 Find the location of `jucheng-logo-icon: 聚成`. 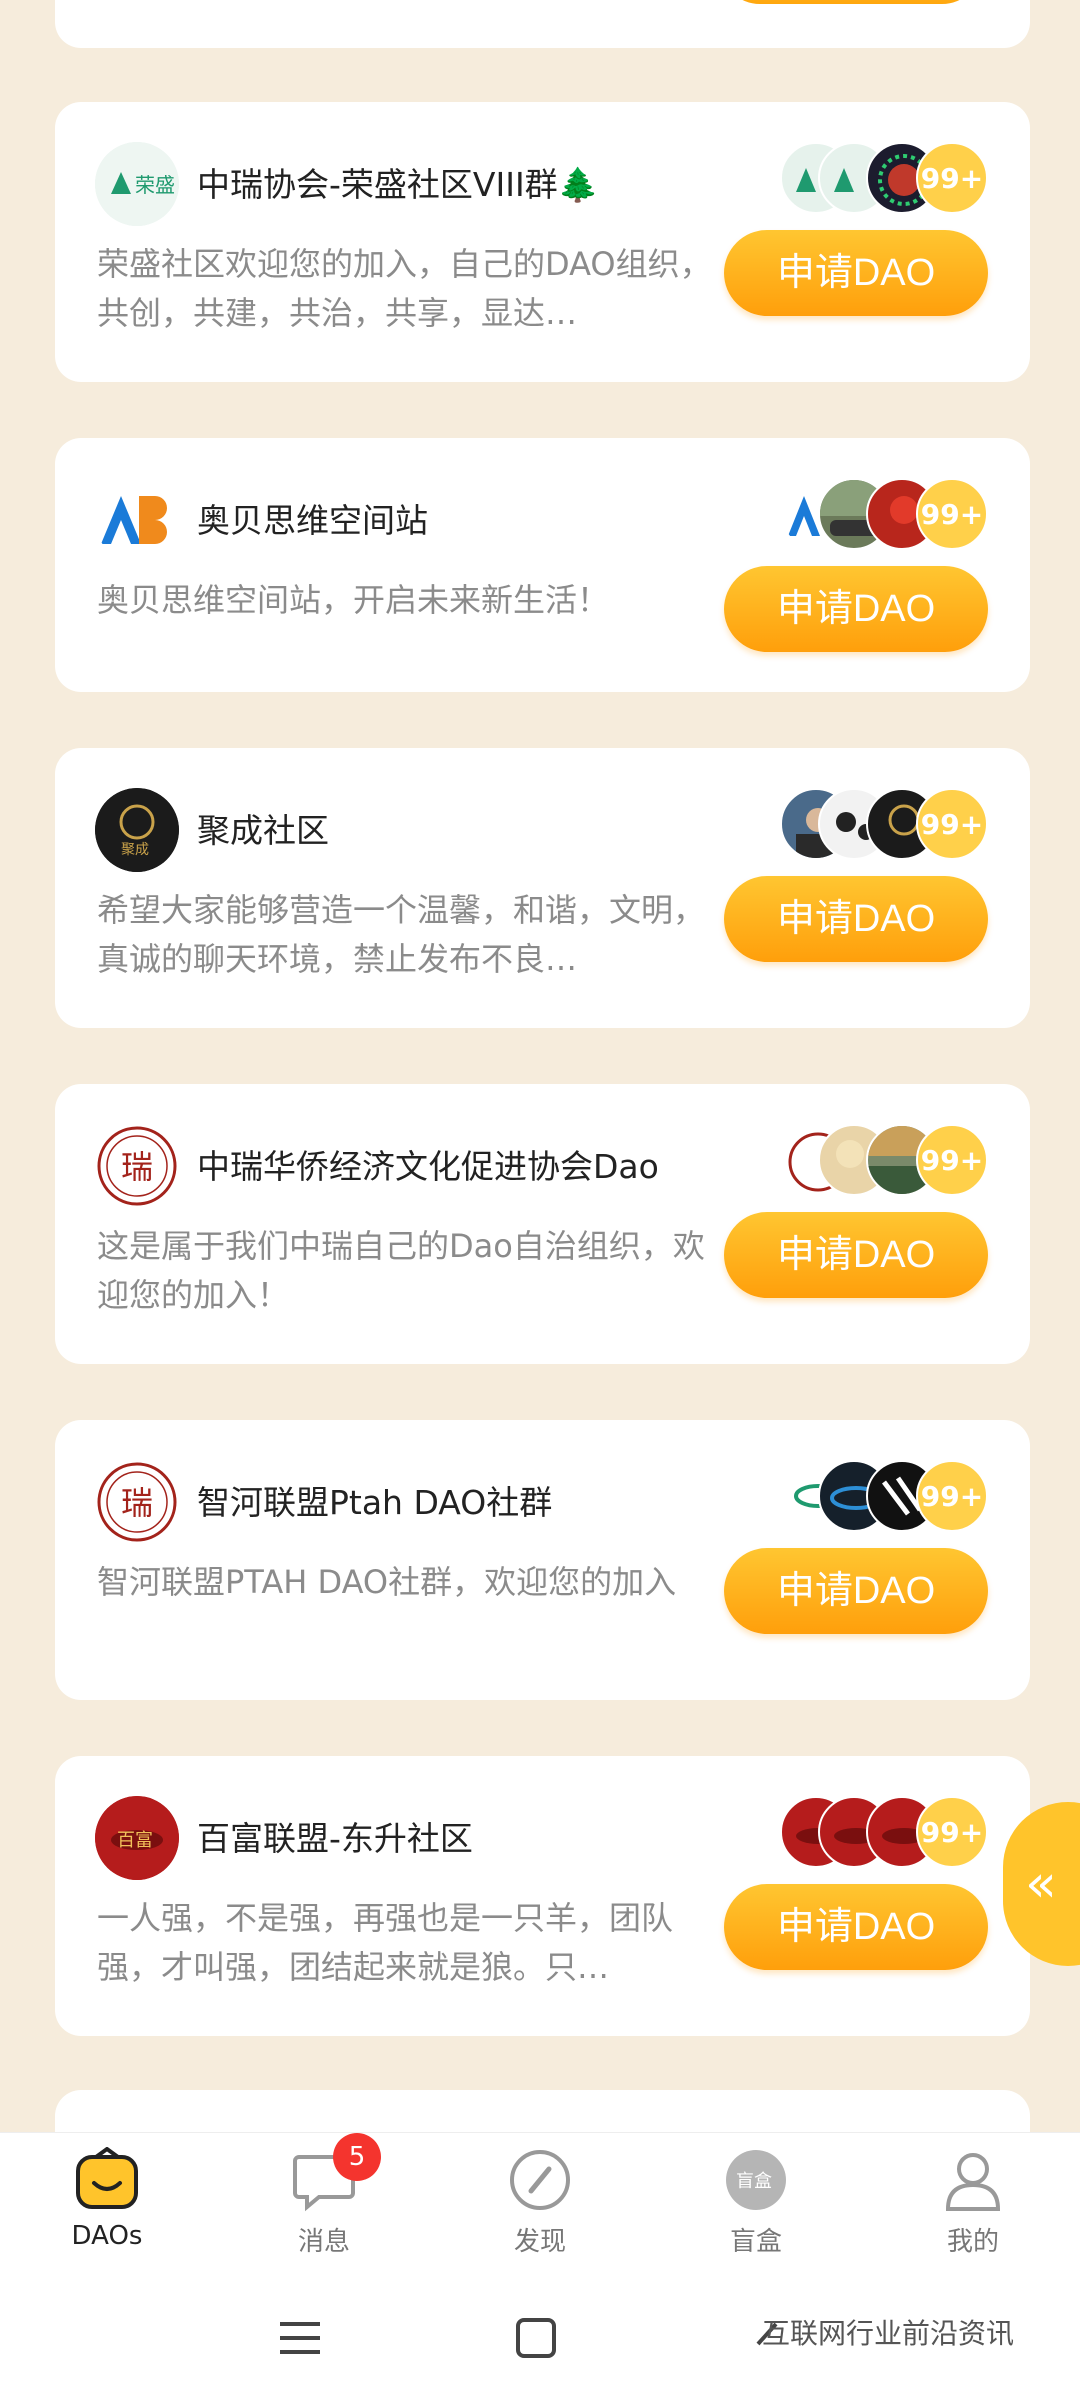

jucheng-logo-icon: 聚成 is located at coordinates (137, 830).